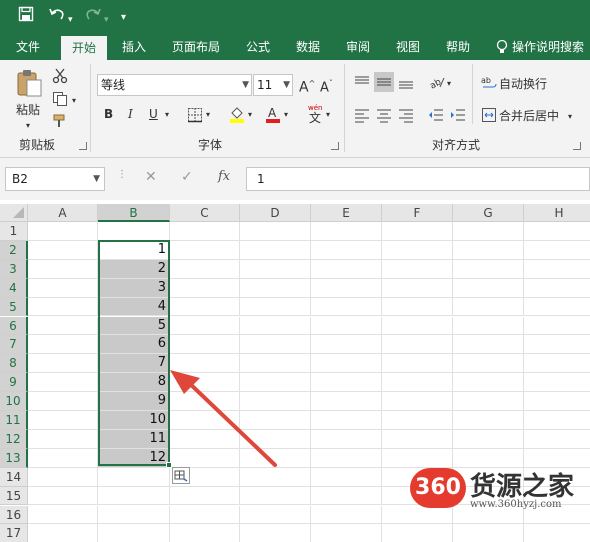 Image resolution: width=590 pixels, height=542 pixels. I want to click on watermark-logo: 360 货源之家 www.360hyzj.com, so click(498, 490).